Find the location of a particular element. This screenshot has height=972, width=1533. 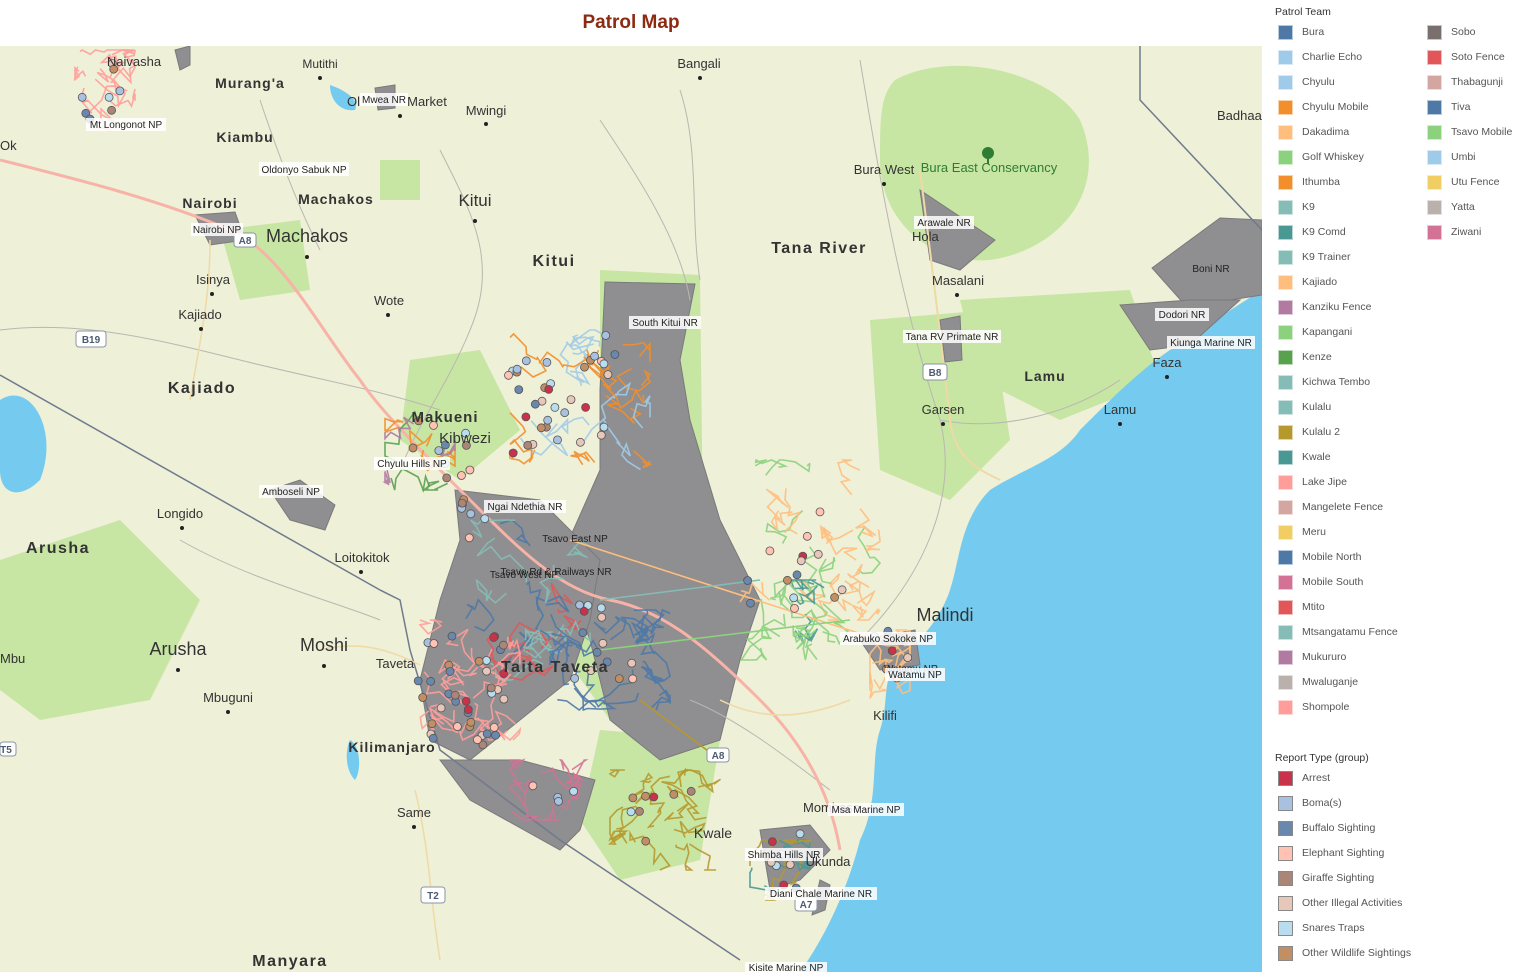

legend-item-patrol-team: Utu Fence is located at coordinates (1463, 182).